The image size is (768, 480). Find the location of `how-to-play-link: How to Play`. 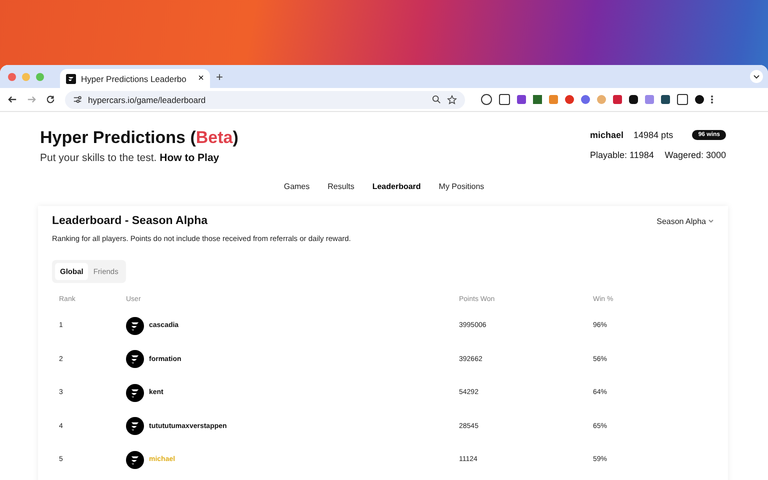

how-to-play-link: How to Play is located at coordinates (190, 158).